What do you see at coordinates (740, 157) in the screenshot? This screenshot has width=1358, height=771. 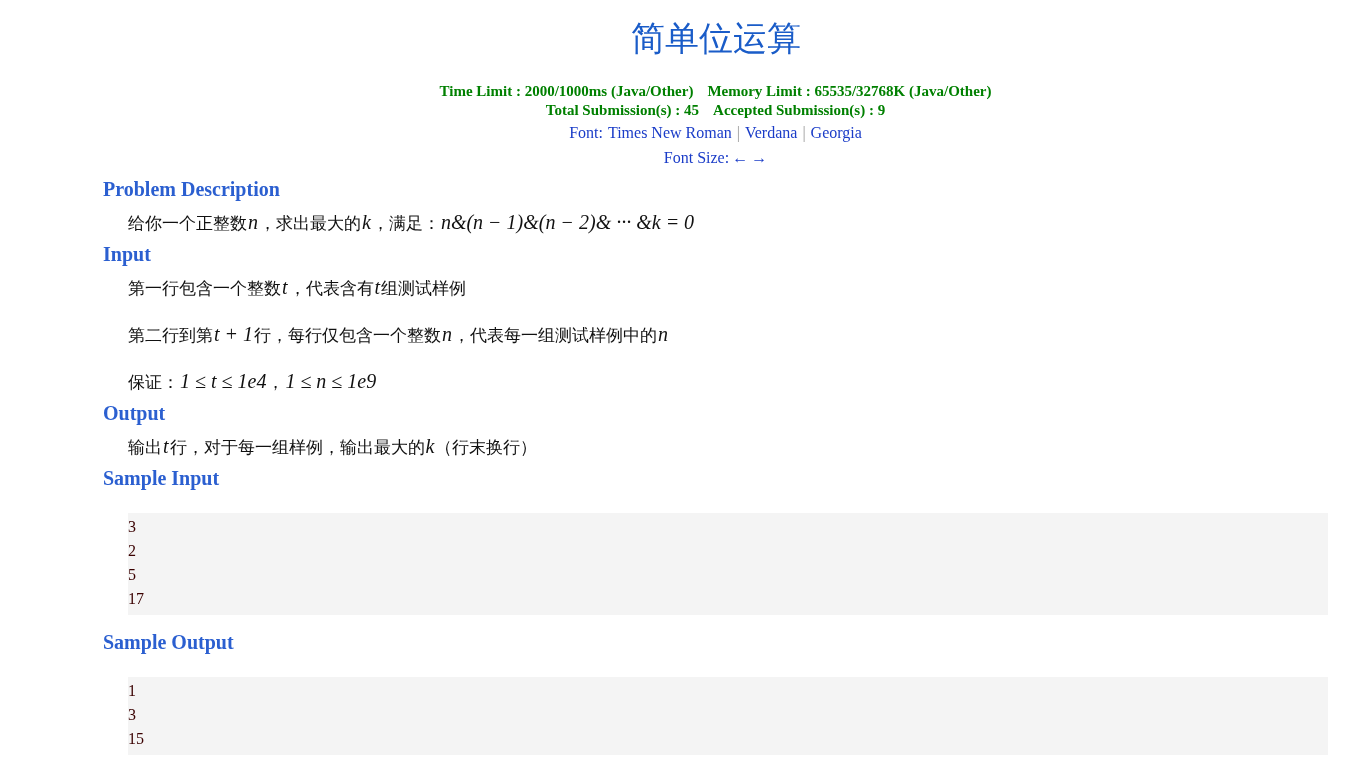 I see `font-size-link: ←` at bounding box center [740, 157].